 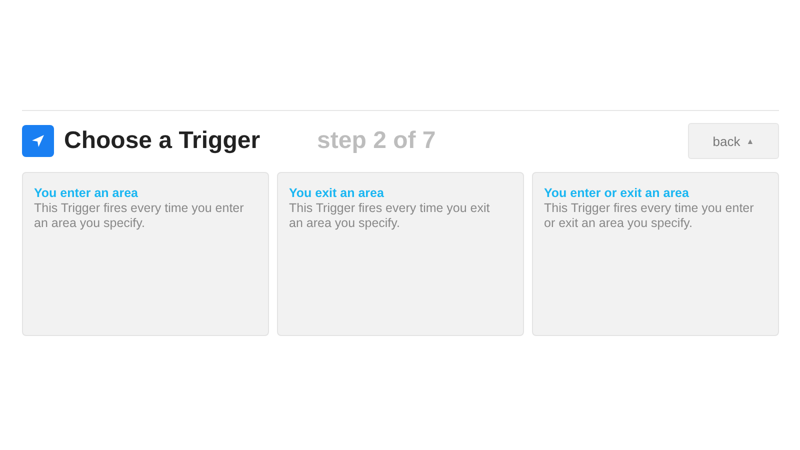 What do you see at coordinates (733, 141) in the screenshot?
I see `back-button: back ▲` at bounding box center [733, 141].